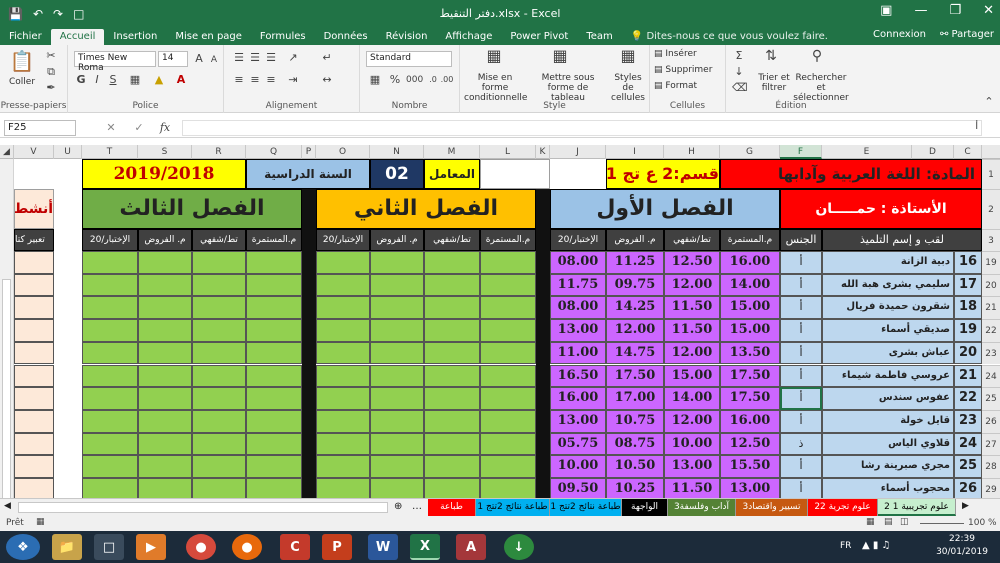 The image size is (1000, 563). What do you see at coordinates (34, 240) in the screenshot?
I see `col-writing-header: تعبير كتا` at bounding box center [34, 240].